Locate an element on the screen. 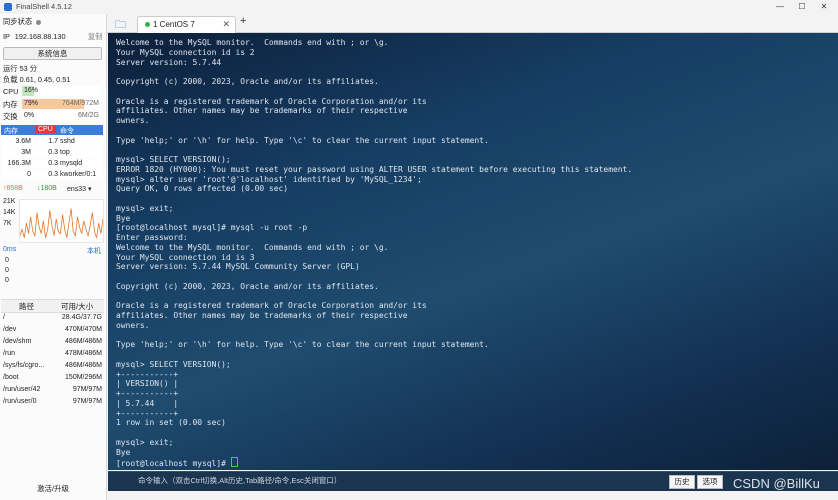 The height and width of the screenshot is (500, 838). ip-row: IP 192.168.88.130 is located at coordinates (34, 36).